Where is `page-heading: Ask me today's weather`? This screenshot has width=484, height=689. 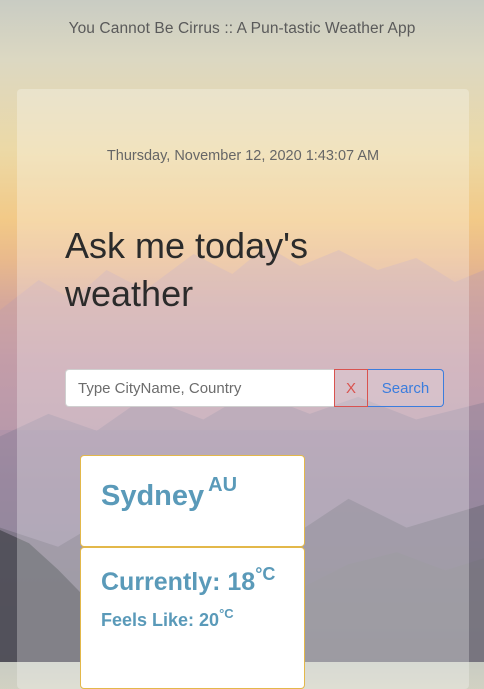 page-heading: Ask me today's weather is located at coordinates (186, 269).